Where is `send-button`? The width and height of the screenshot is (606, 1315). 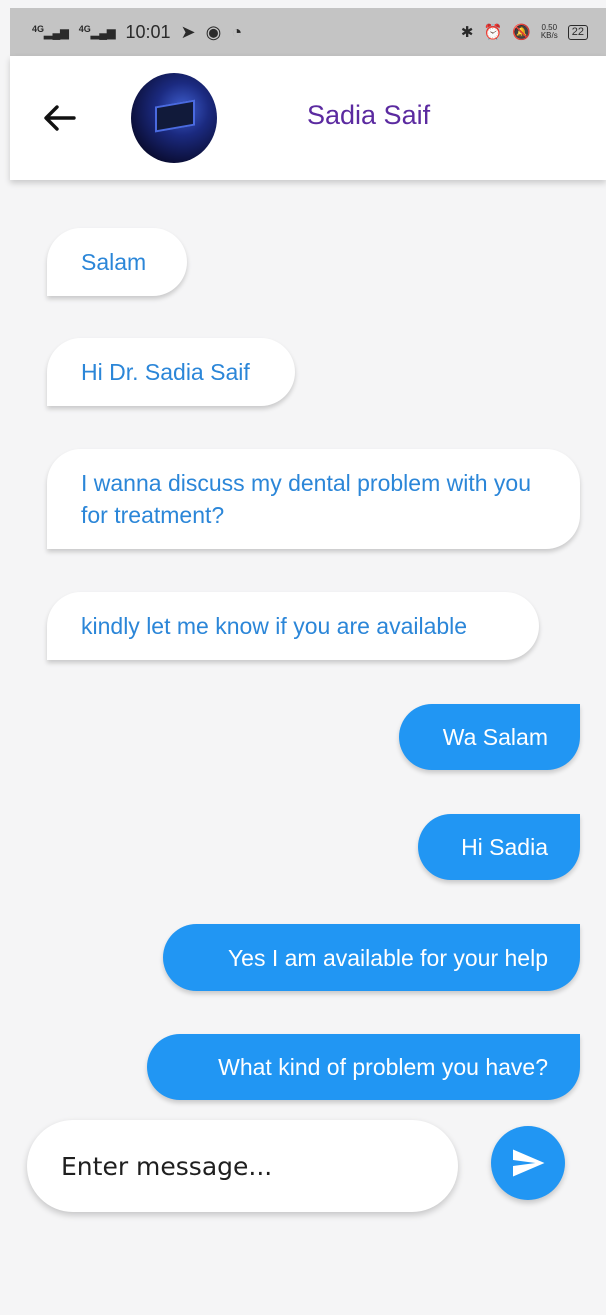 send-button is located at coordinates (528, 1163).